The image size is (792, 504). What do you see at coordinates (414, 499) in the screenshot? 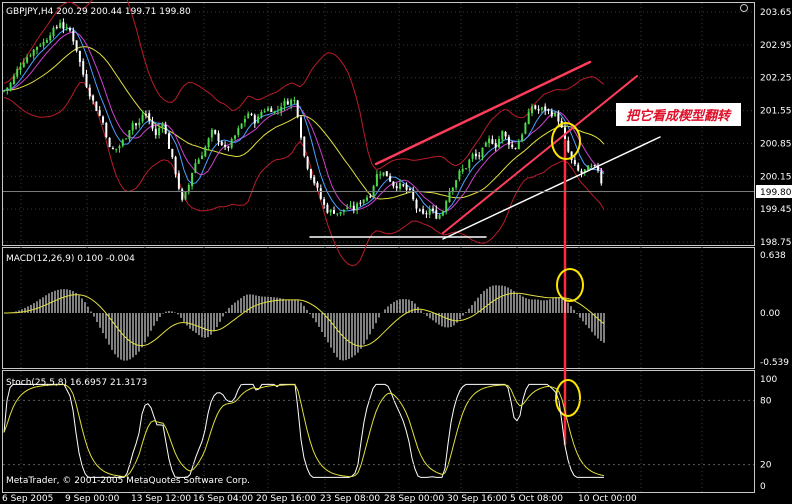
I see `time-tick-label-6: 28 Sep 00:00` at bounding box center [414, 499].